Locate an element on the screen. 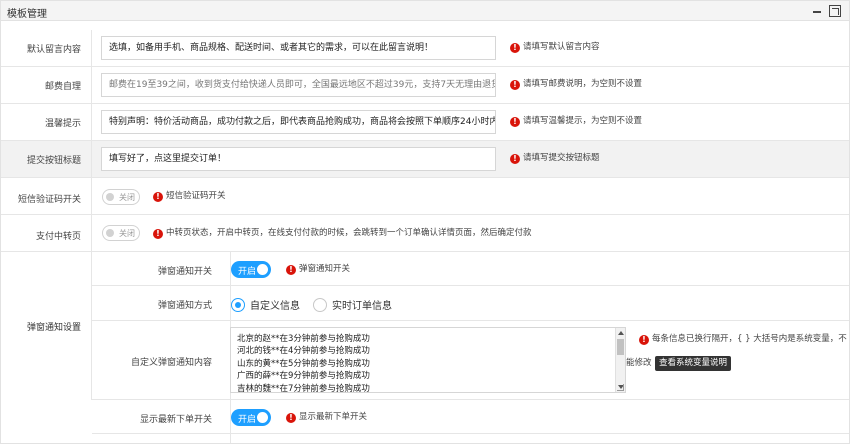 This screenshot has height=444, width=850. view-variables-button: 查看系统变量说明 is located at coordinates (693, 363).